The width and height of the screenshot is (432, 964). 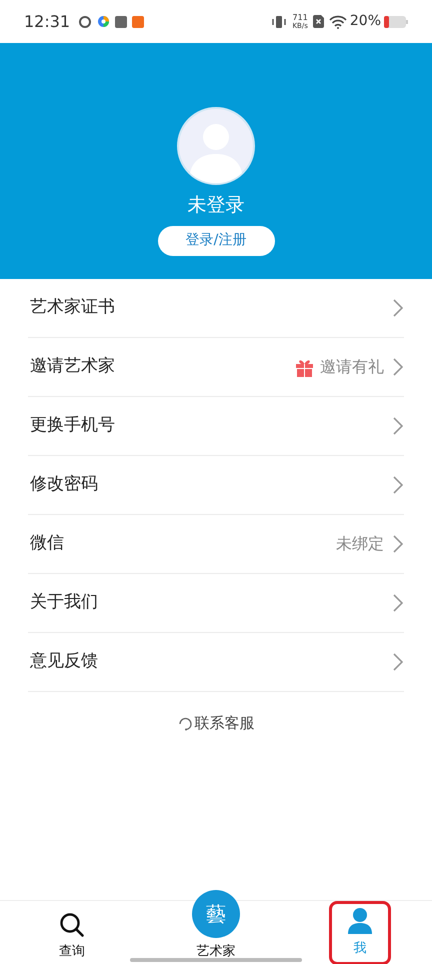 I want to click on search-icon, so click(x=72, y=925).